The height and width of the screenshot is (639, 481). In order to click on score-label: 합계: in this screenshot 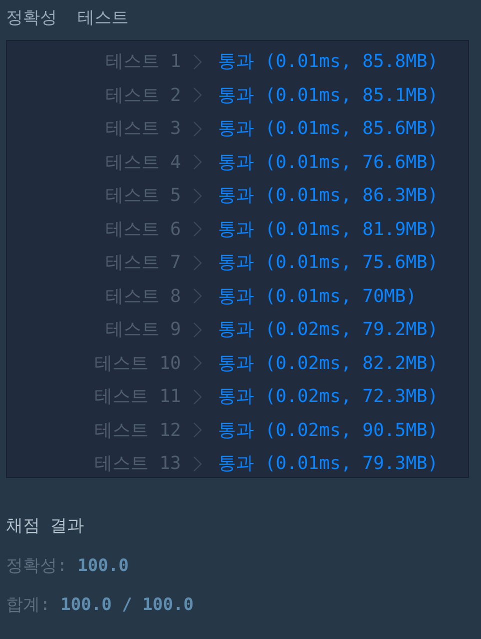, I will do `click(28, 605)`.